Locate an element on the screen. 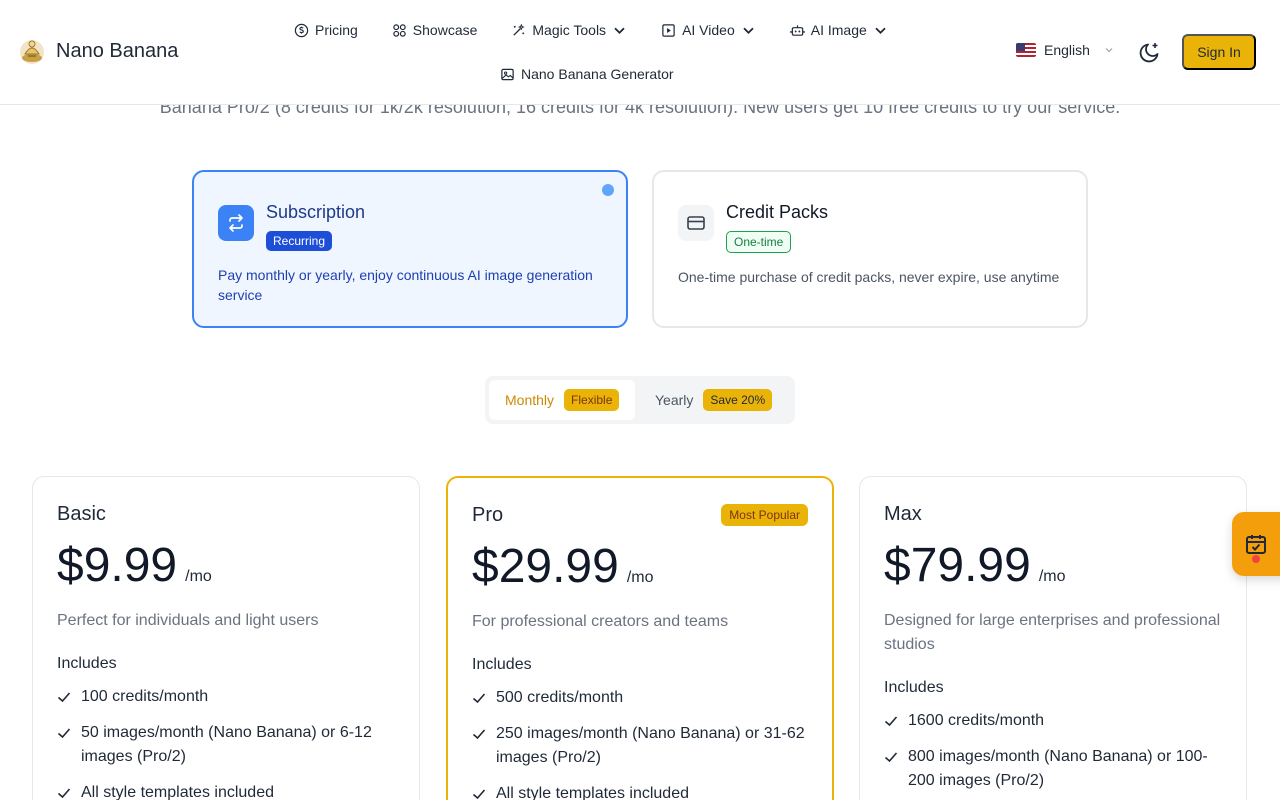 The width and height of the screenshot is (1280, 800). nav-item-showcase: Showcase is located at coordinates (435, 30).